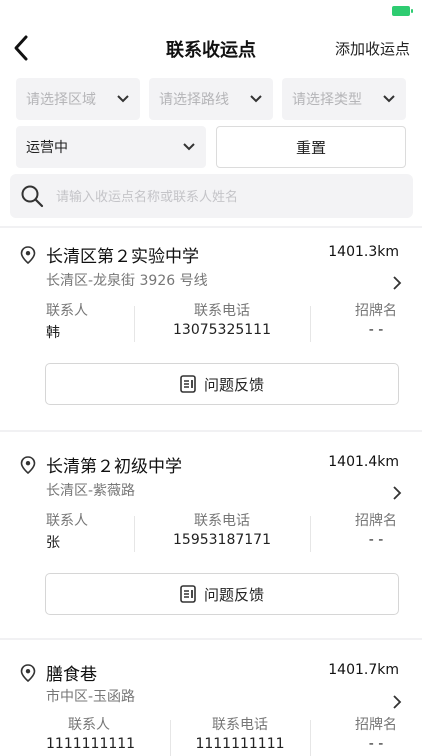  I want to click on status-select: 运营中, so click(111, 147).